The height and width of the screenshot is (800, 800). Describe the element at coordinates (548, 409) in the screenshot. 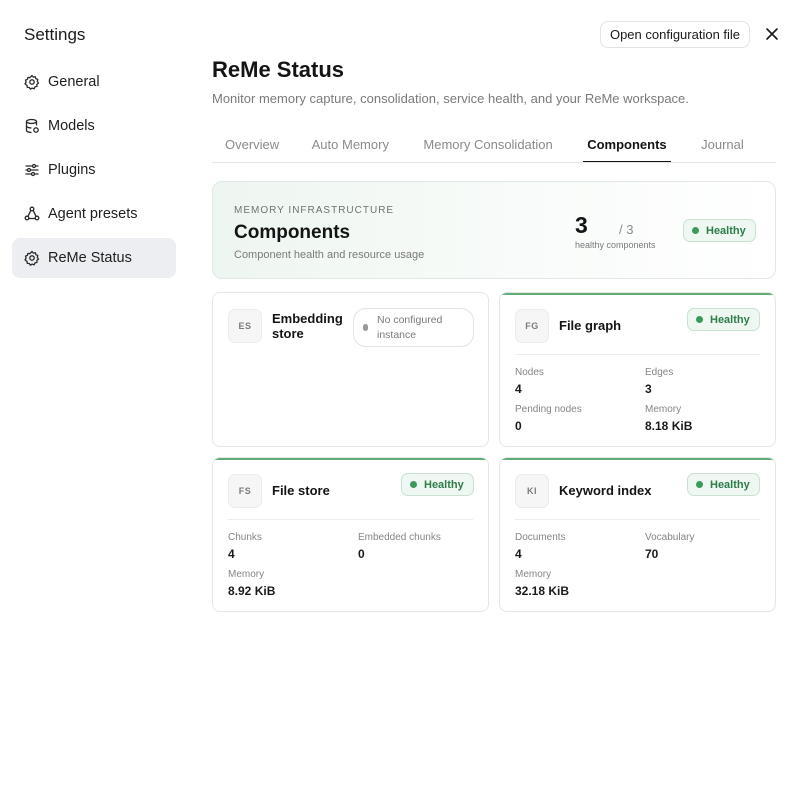

I see `metric-label: Pending nodes` at that location.